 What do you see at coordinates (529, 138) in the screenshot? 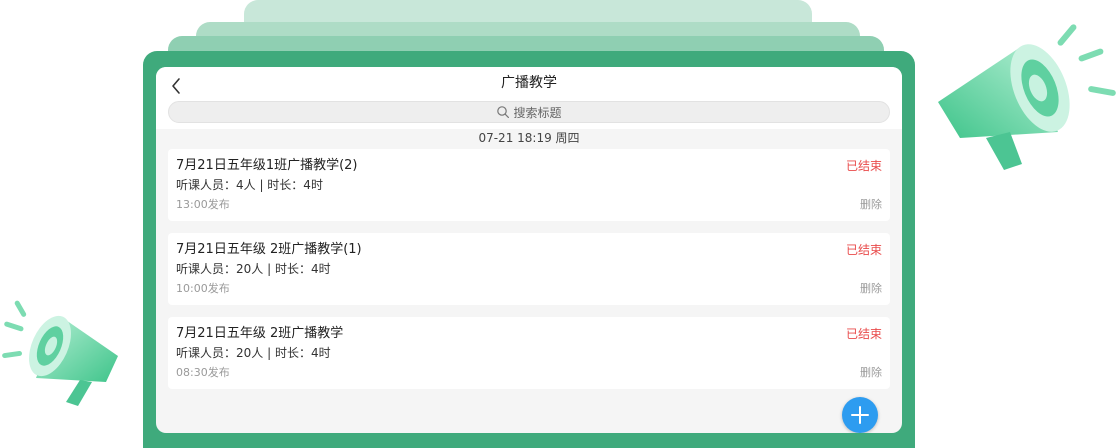
I see `date-separator: 07-21 18:19 周四` at bounding box center [529, 138].